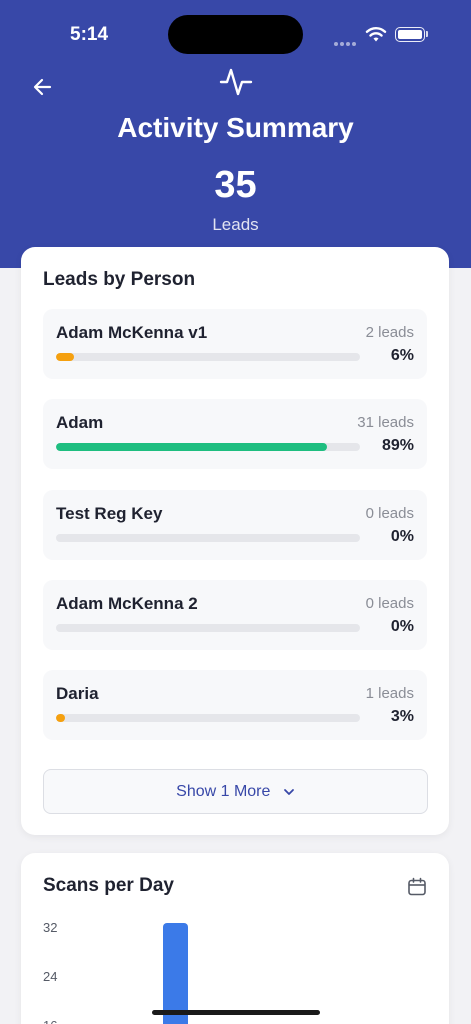  Describe the element at coordinates (235, 34) in the screenshot. I see `dynamic-island` at that location.